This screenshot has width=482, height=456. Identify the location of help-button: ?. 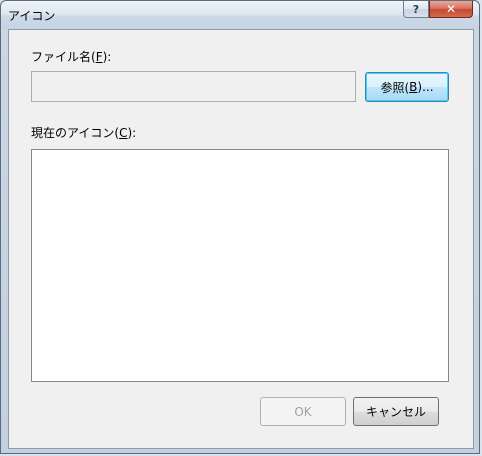
(416, 9).